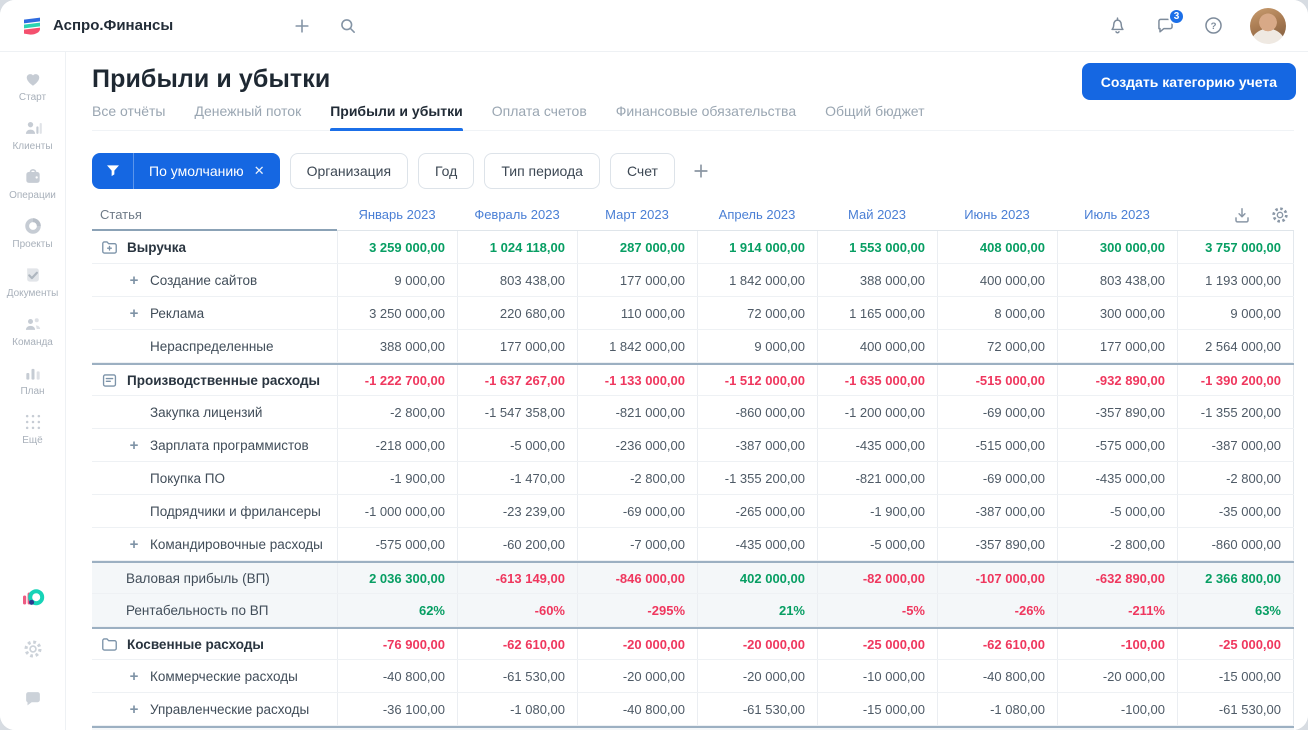  I want to click on app-logo: Аспро.Финансы, so click(96, 26).